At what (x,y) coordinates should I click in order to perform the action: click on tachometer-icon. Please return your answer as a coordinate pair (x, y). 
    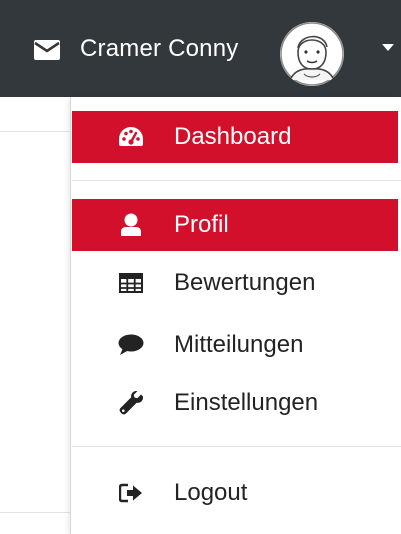
    Looking at the image, I should click on (131, 137).